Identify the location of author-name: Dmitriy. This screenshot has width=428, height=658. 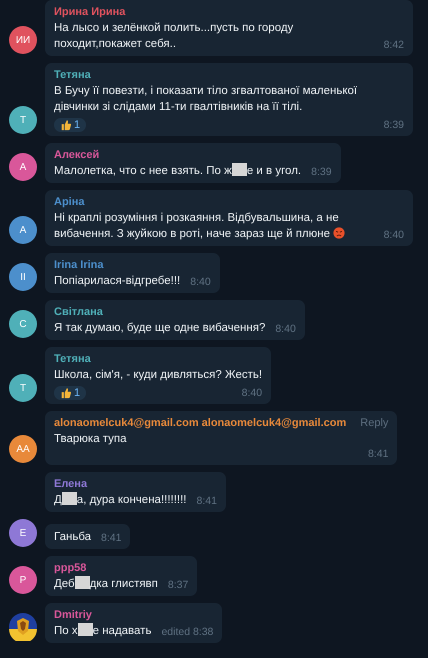
(73, 615).